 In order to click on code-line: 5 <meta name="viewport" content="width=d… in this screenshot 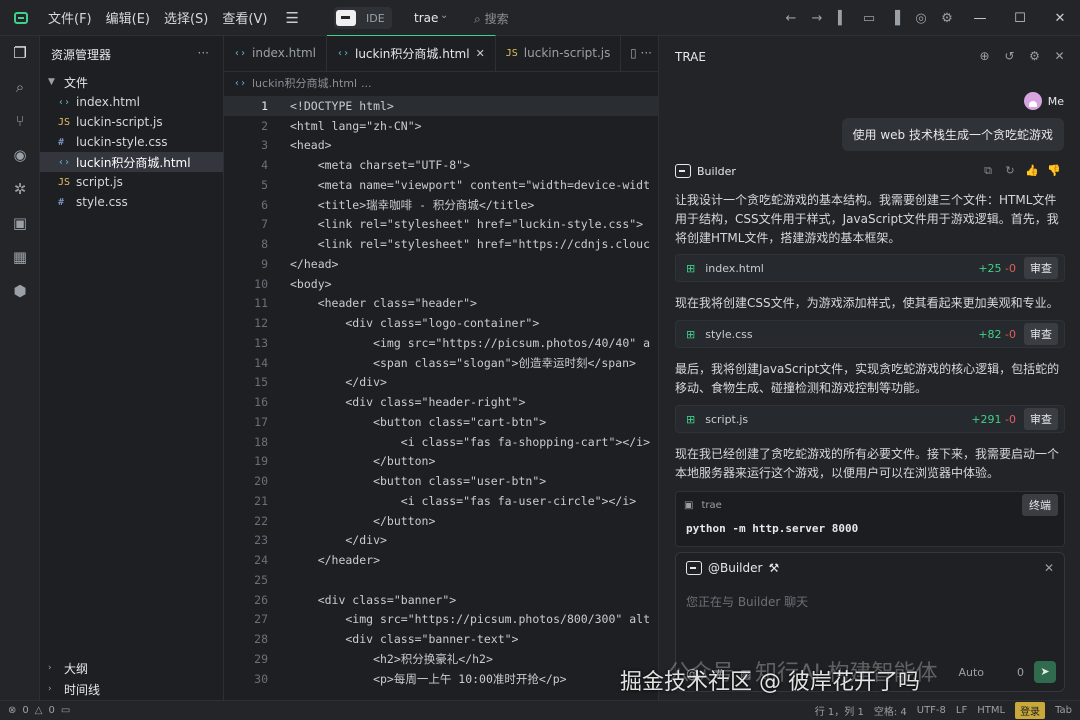, I will do `click(441, 185)`.